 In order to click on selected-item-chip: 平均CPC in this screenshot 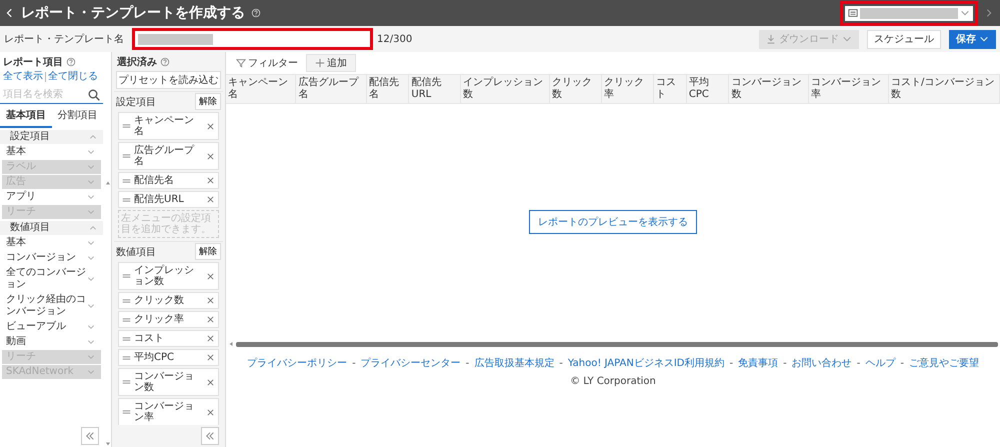, I will do `click(168, 357)`.